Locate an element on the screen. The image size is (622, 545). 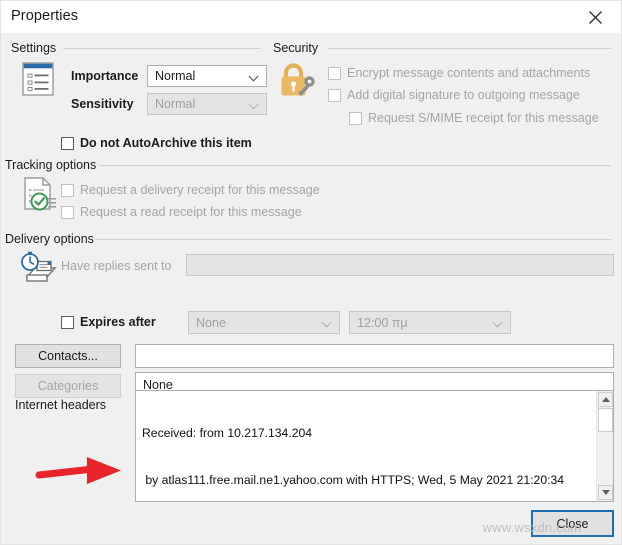
header-line: Received: from 10.217.134.204 is located at coordinates (227, 433).